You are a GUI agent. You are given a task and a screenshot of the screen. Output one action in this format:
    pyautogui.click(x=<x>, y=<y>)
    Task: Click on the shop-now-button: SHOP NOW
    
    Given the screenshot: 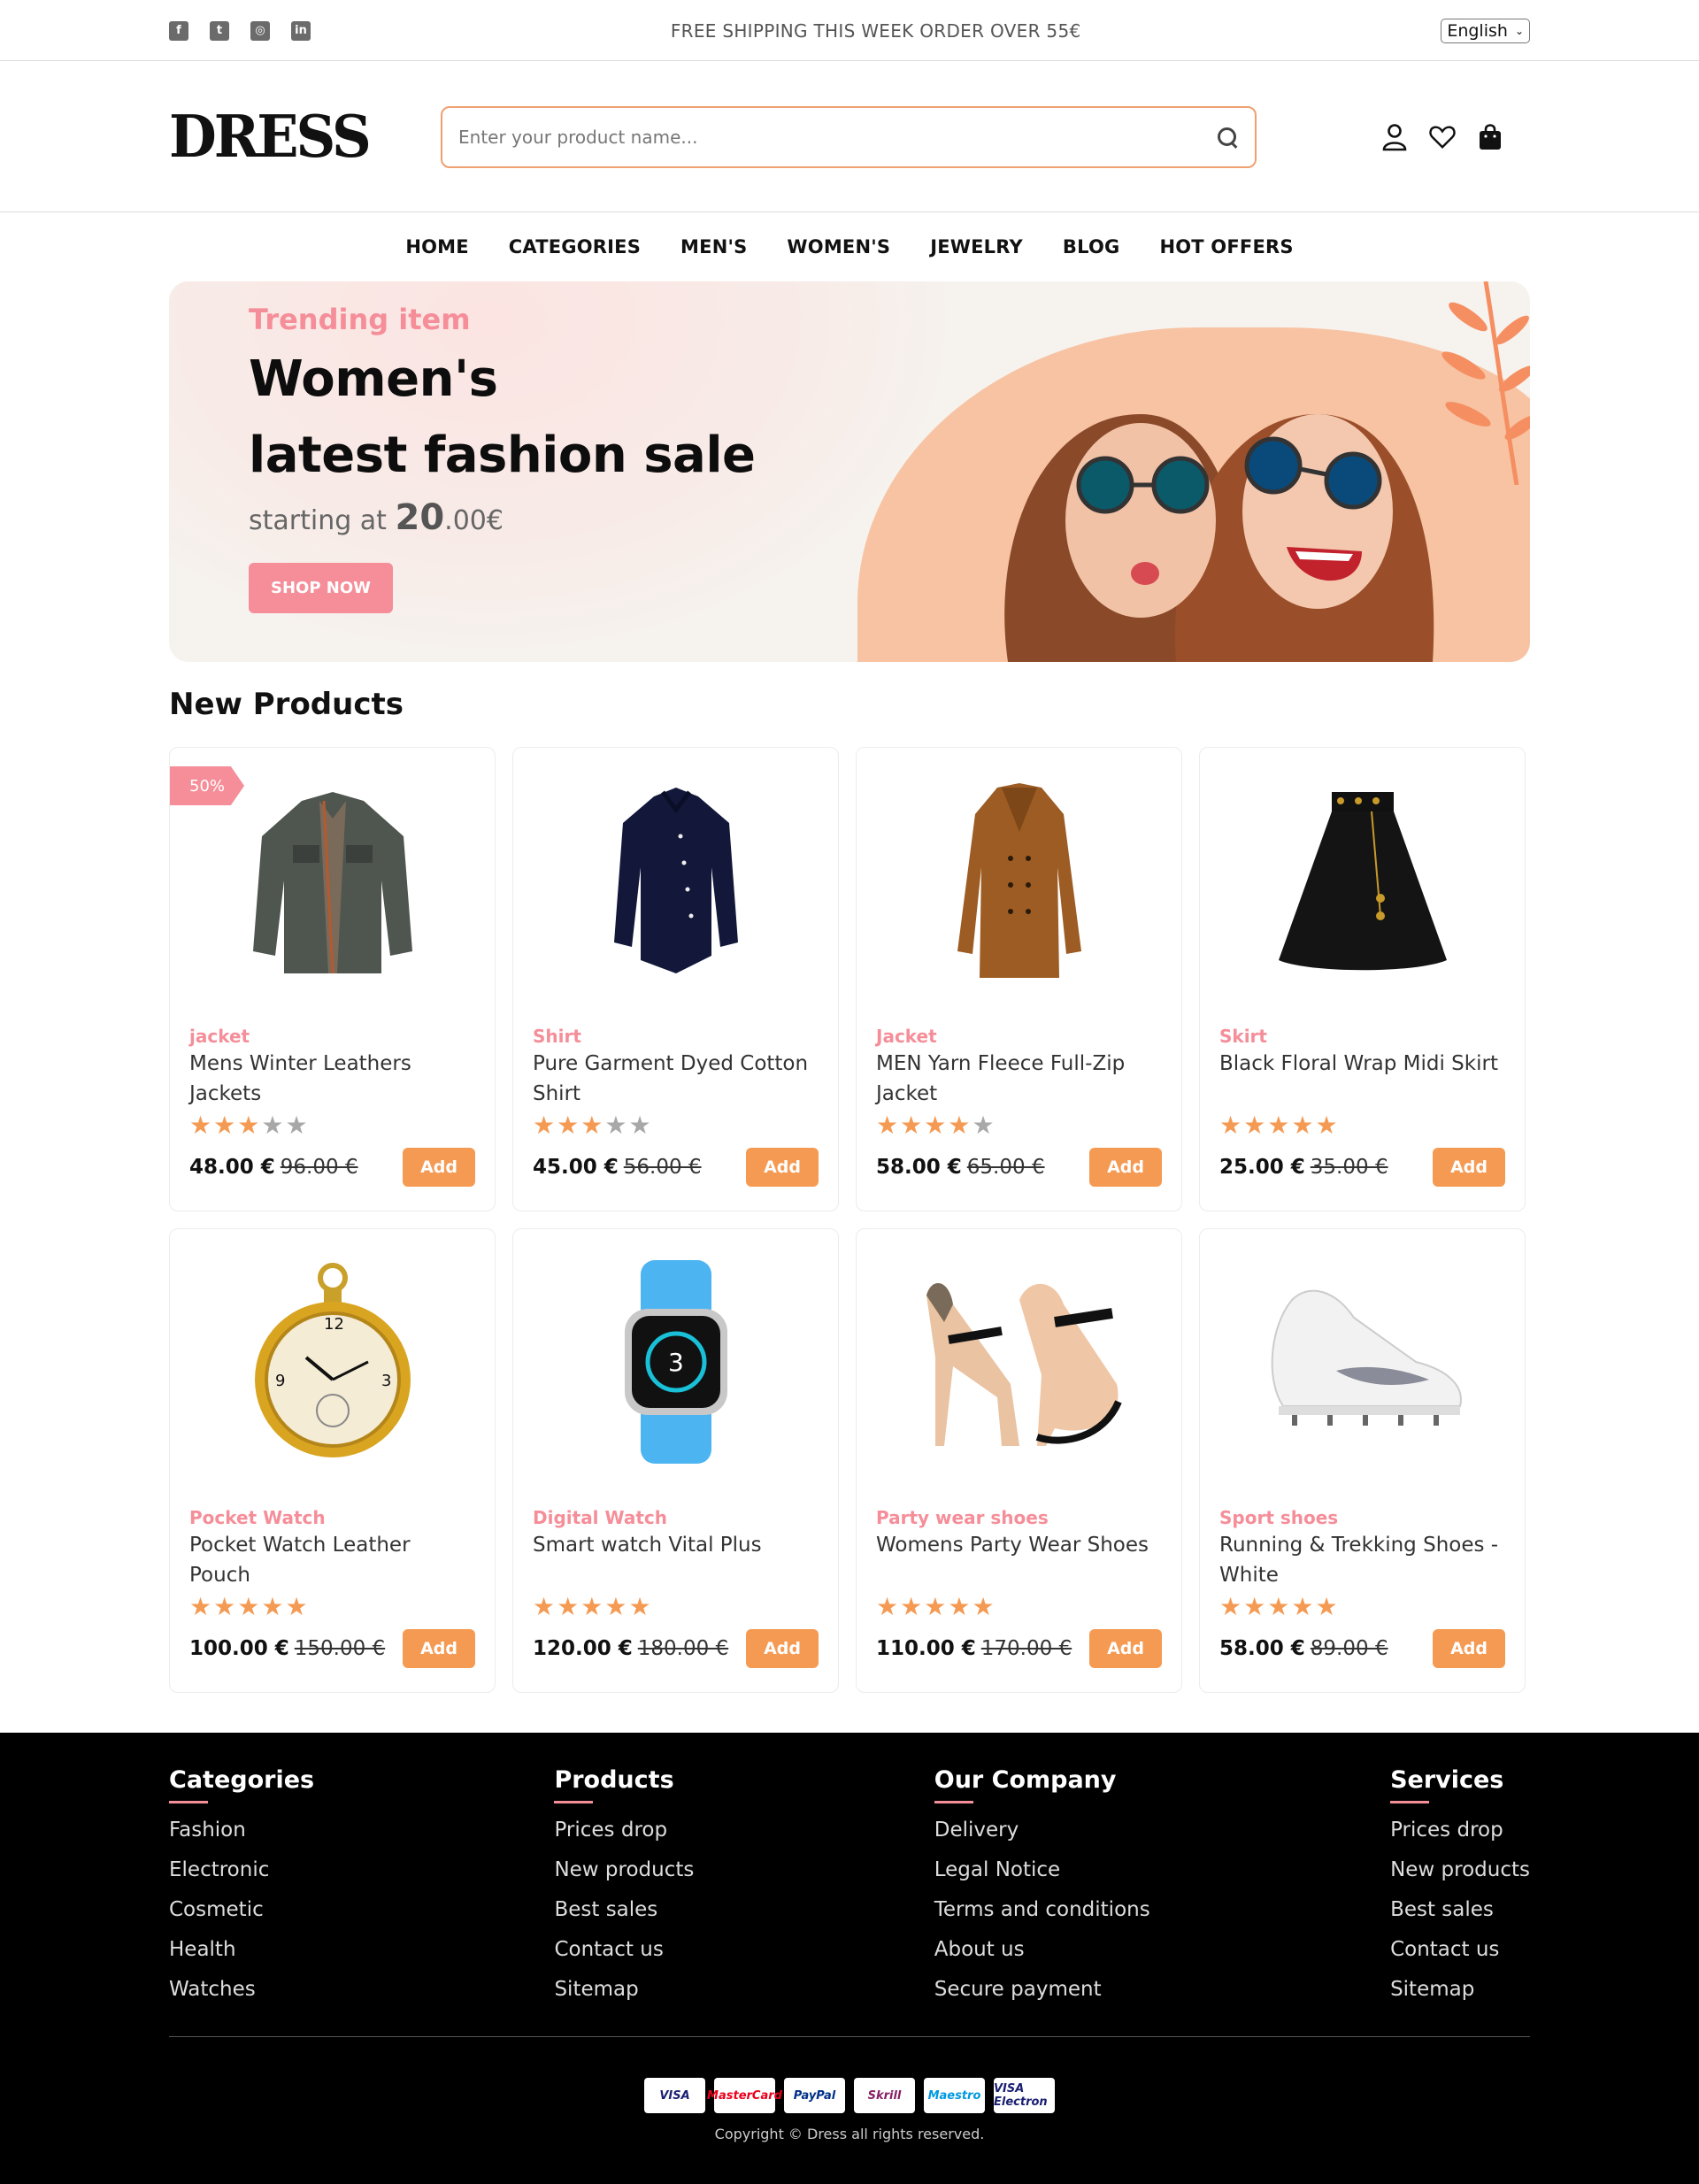 What is the action you would take?
    pyautogui.click(x=321, y=588)
    